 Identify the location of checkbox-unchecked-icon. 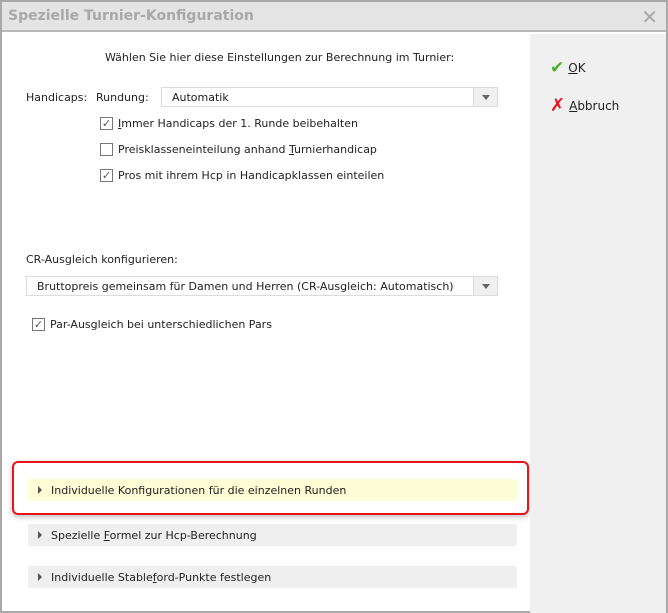
(106, 149).